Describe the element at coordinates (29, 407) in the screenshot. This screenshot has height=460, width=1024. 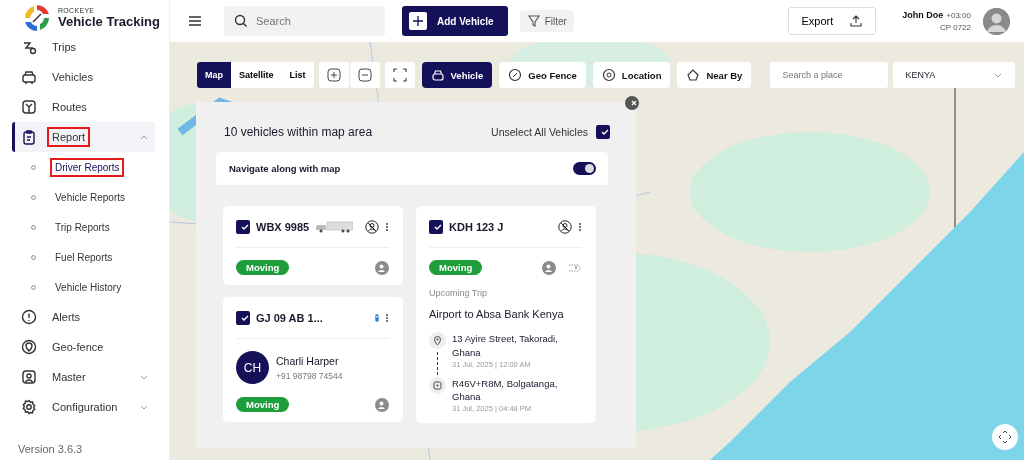
I see `settings-icon` at that location.